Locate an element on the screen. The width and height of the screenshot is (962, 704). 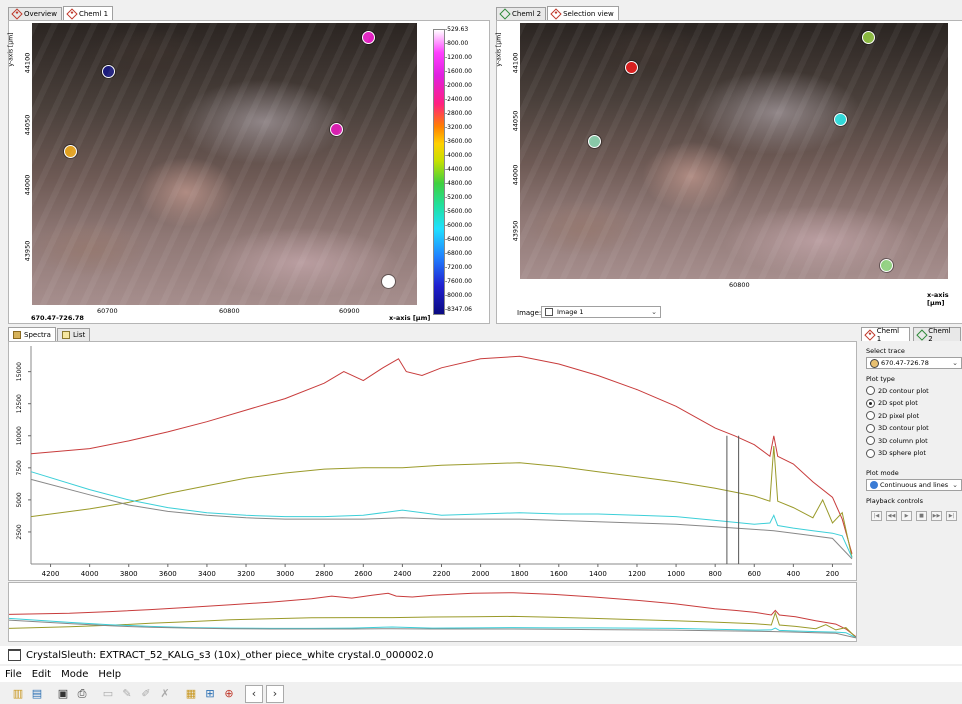
menu-mode: Mode is located at coordinates (74, 674).